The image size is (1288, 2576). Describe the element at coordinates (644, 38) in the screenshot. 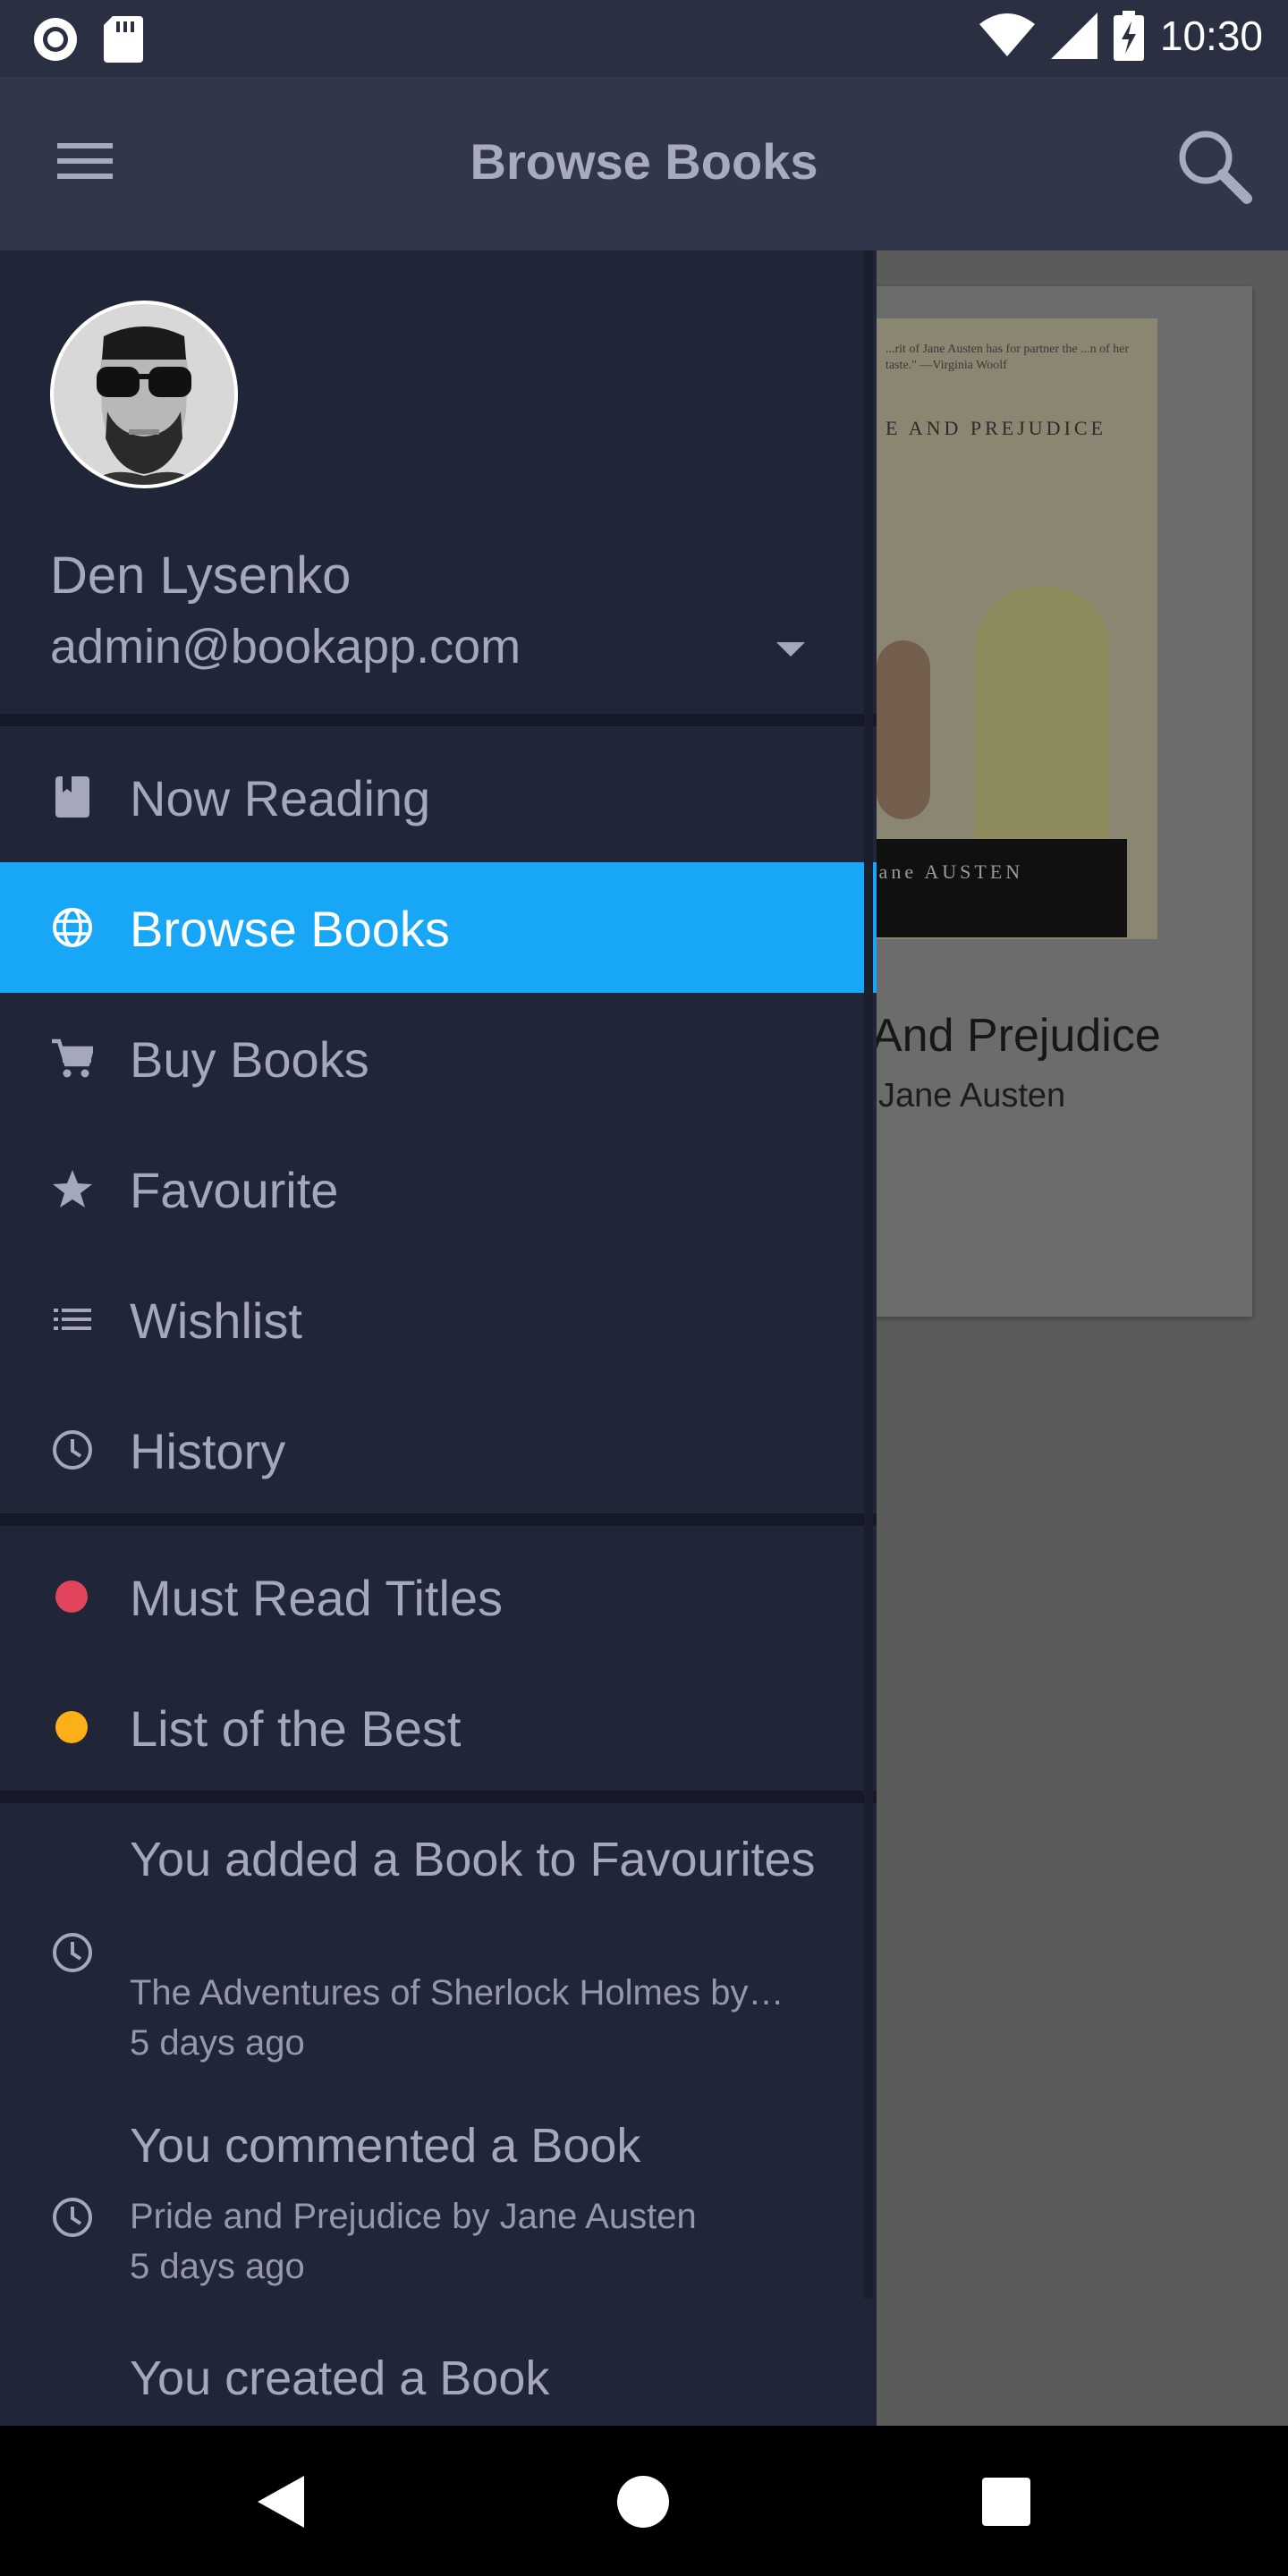

I see `status-bar: 10:30` at that location.